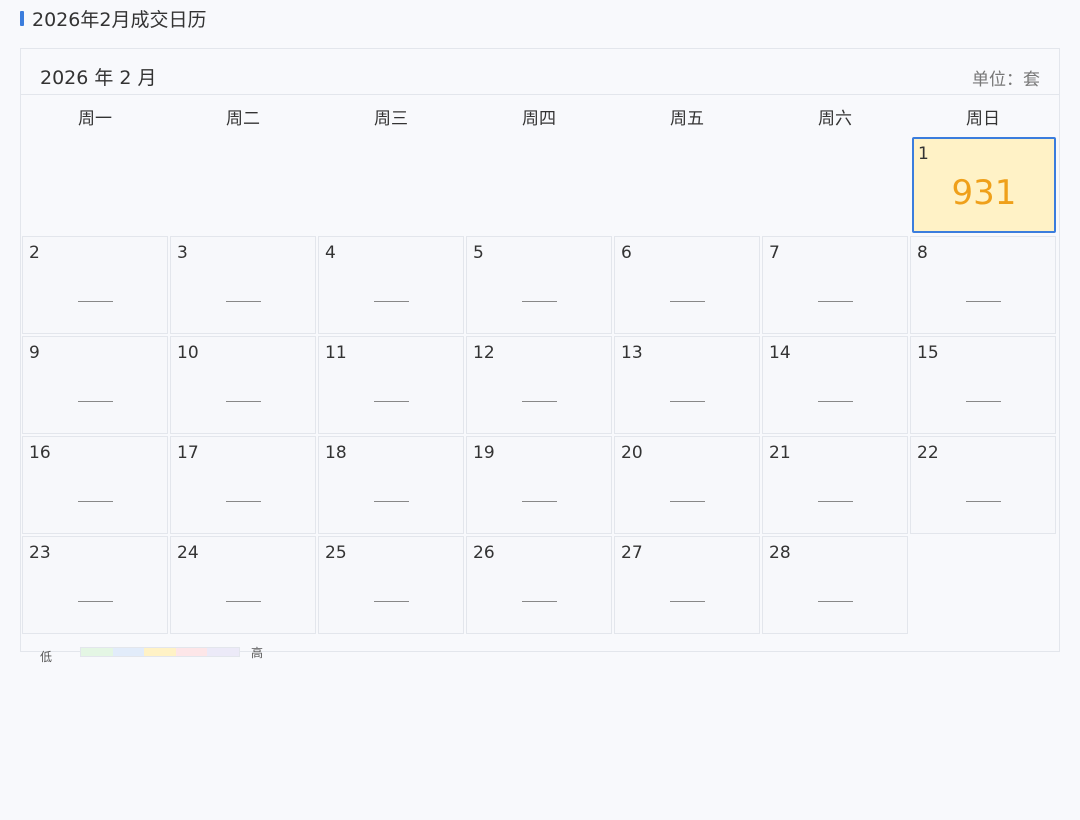  I want to click on day-number: 8, so click(922, 253).